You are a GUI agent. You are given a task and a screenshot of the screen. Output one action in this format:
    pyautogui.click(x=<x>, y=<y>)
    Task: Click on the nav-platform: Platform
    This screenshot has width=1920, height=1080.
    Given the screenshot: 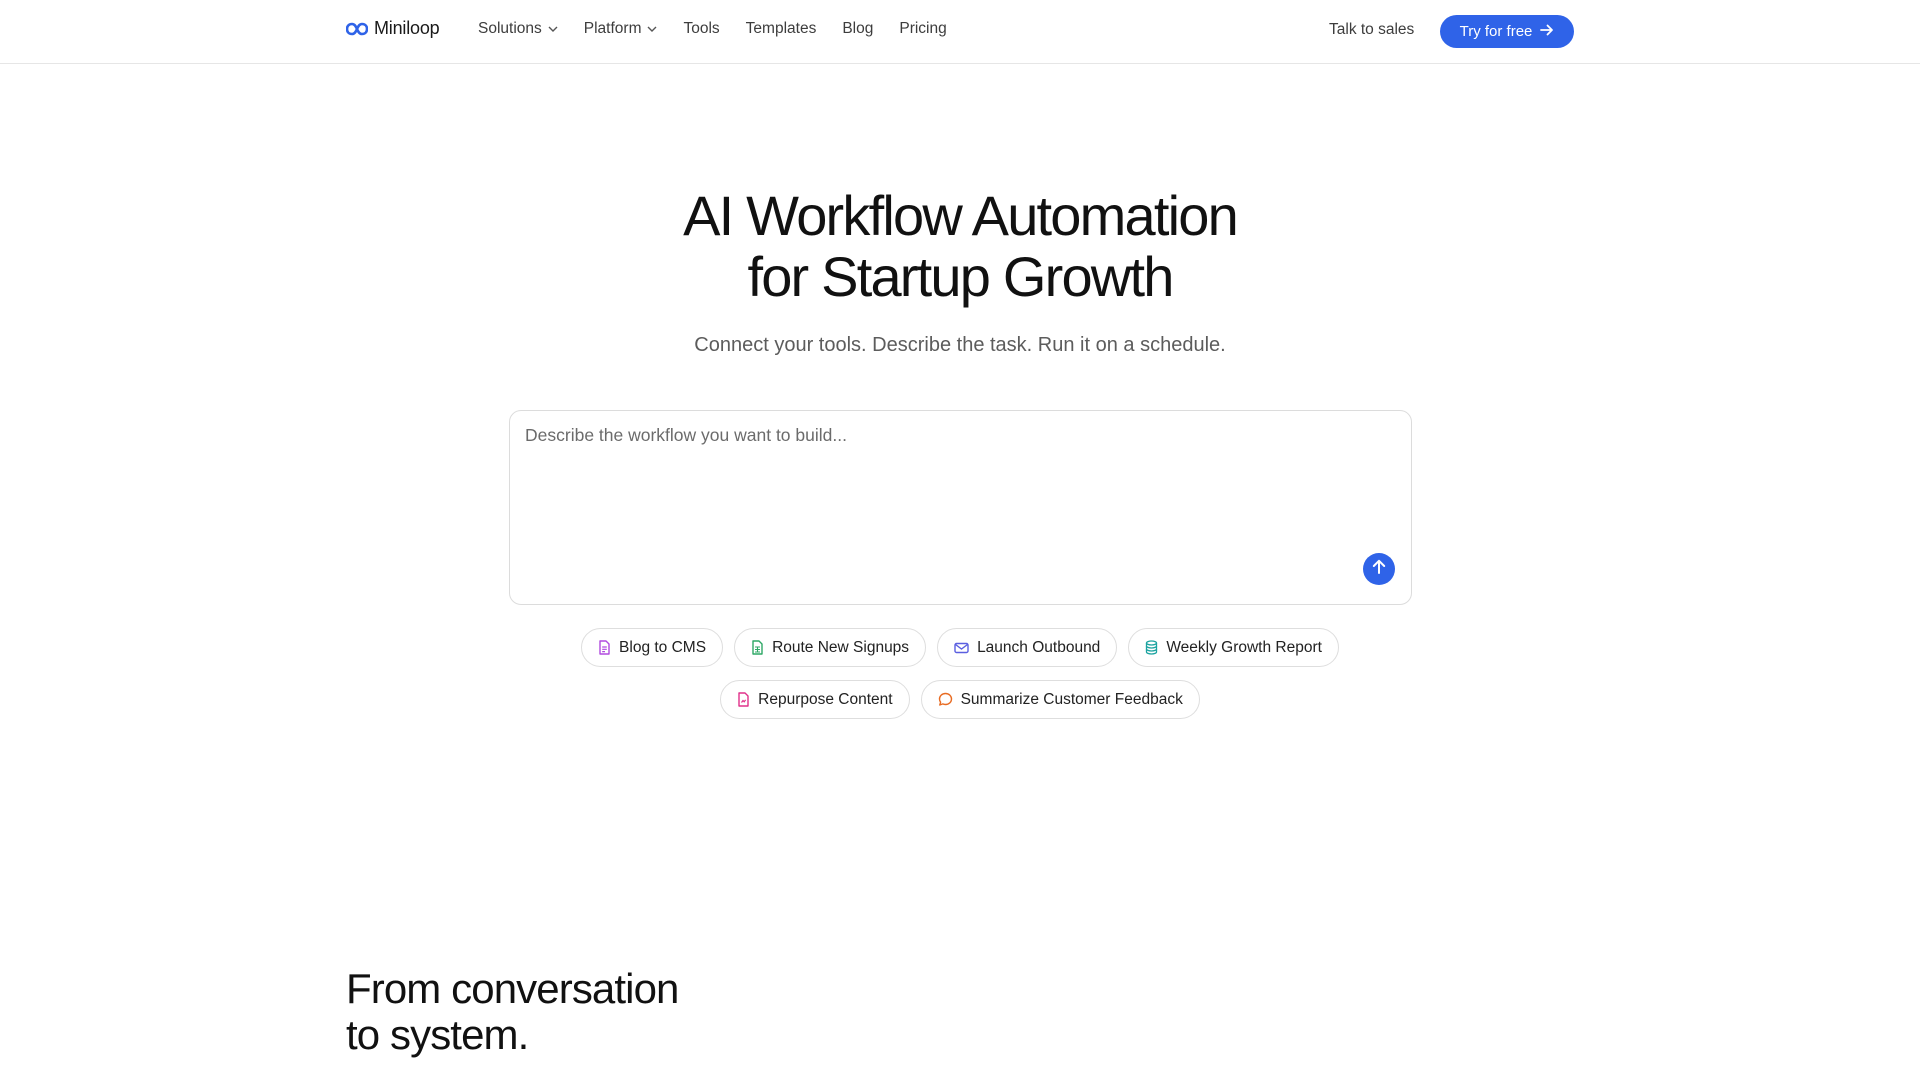 What is the action you would take?
    pyautogui.click(x=621, y=29)
    